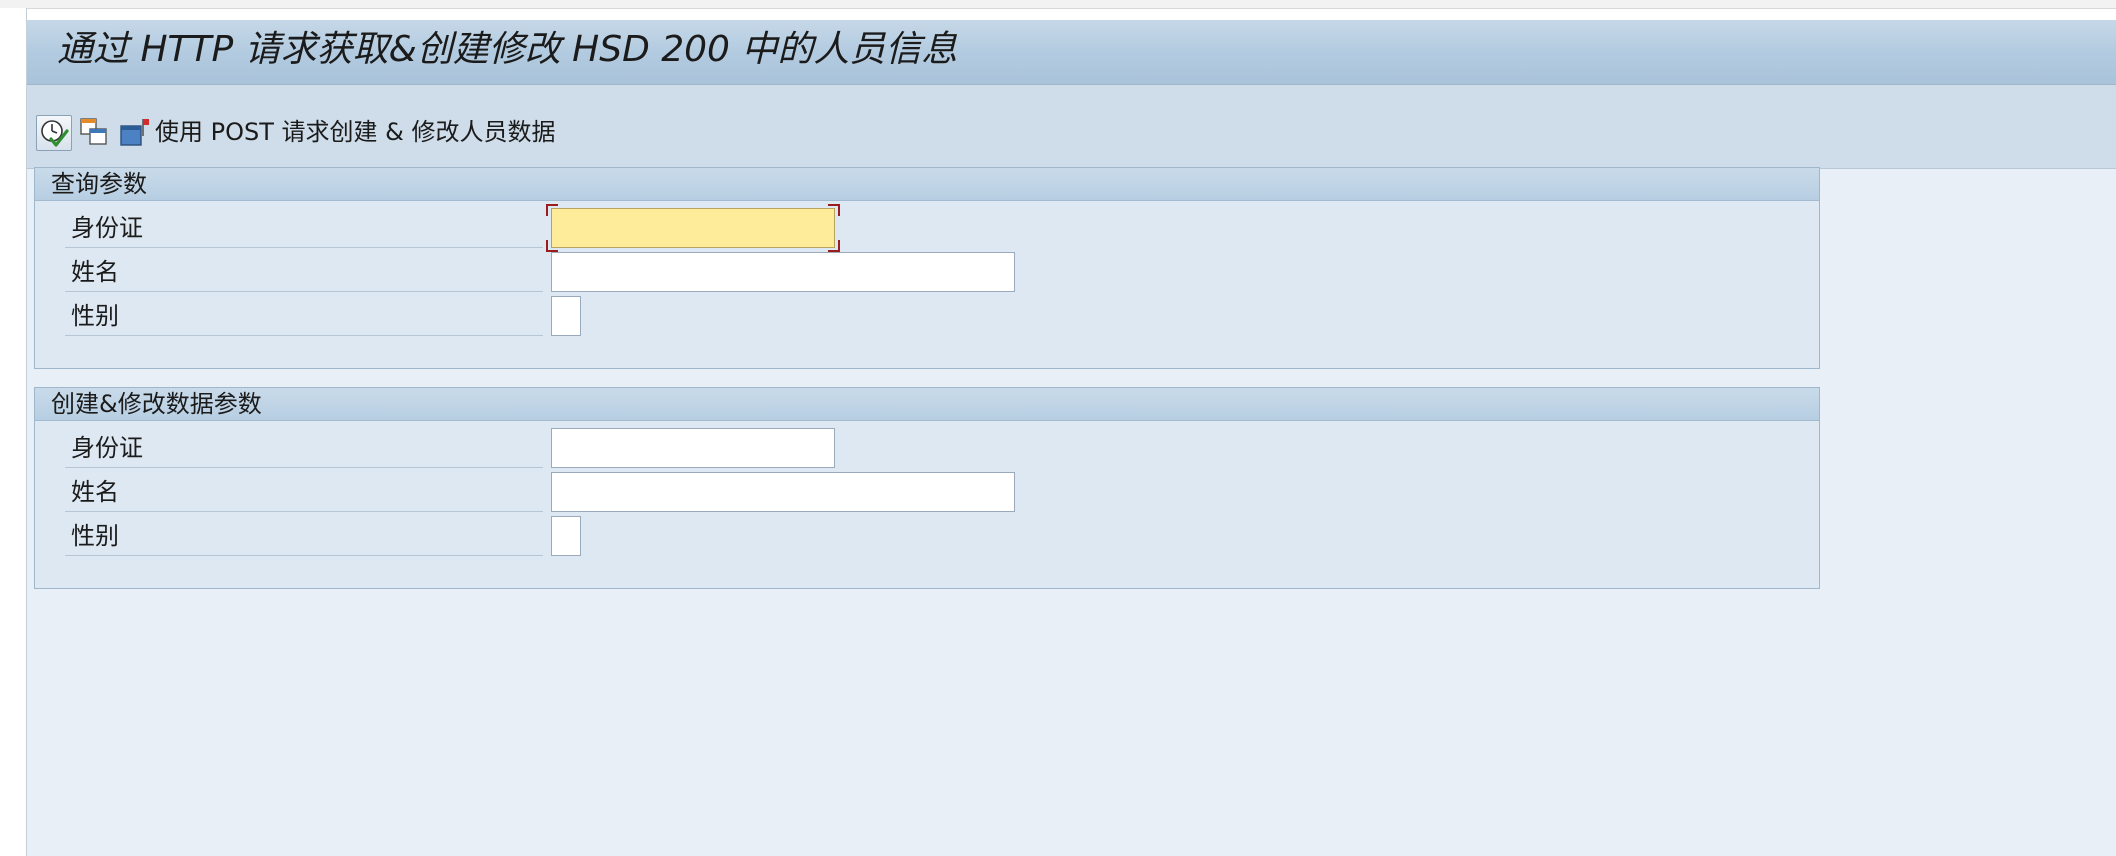 This screenshot has width=2116, height=856. Describe the element at coordinates (1058, 4) in the screenshot. I see `top-chrome-strip` at that location.